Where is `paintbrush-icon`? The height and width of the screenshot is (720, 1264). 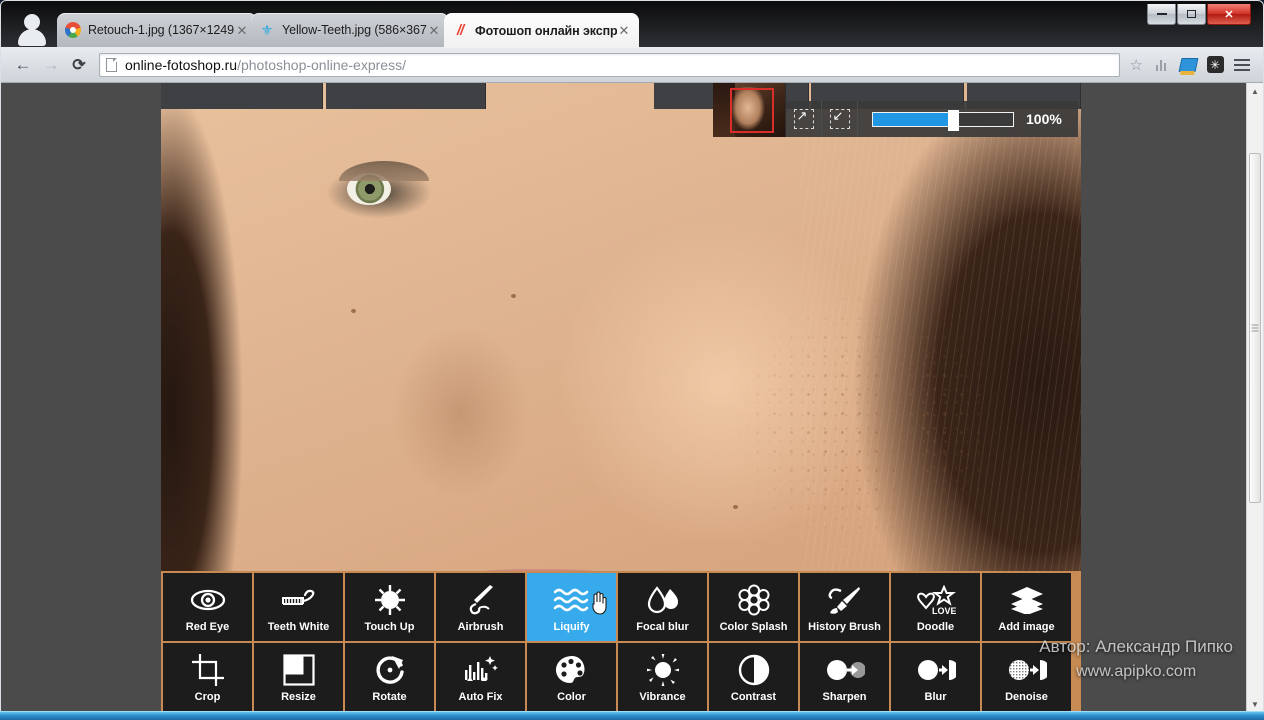 paintbrush-icon is located at coordinates (845, 600).